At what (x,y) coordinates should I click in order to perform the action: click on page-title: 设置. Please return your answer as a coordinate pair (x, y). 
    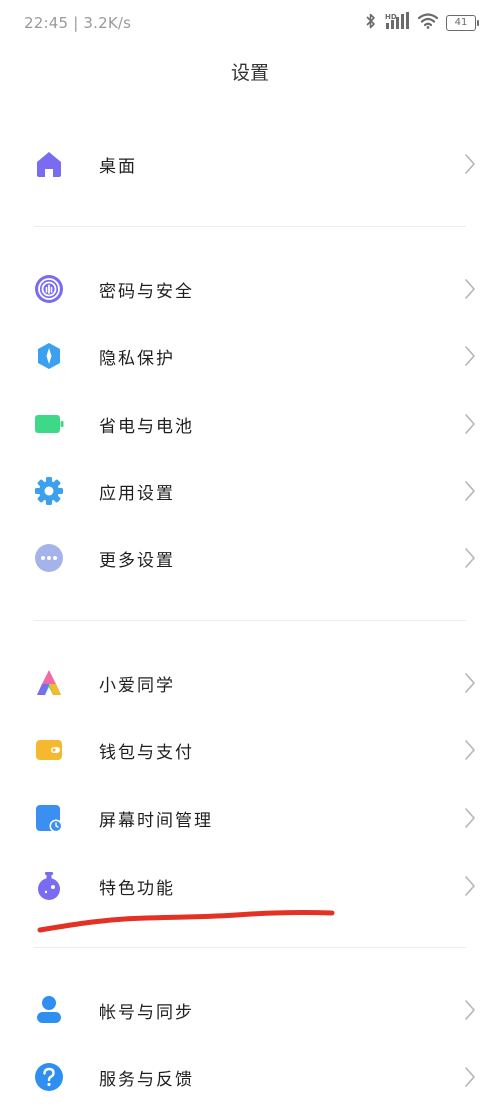
    Looking at the image, I should click on (249, 73).